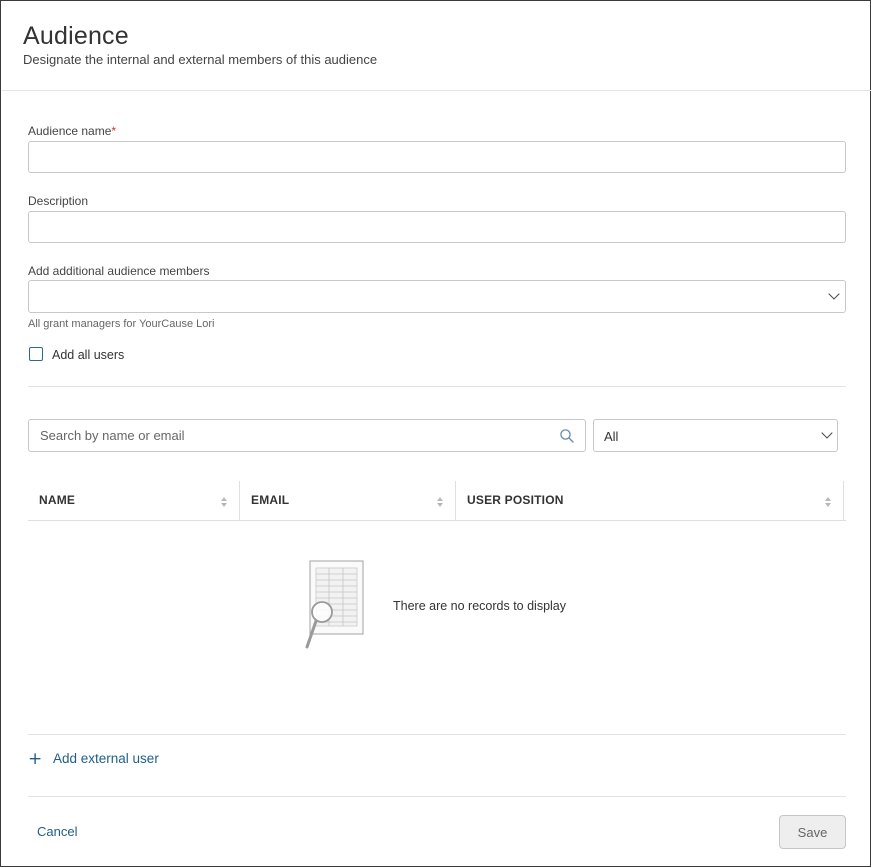 This screenshot has width=871, height=867. What do you see at coordinates (437, 157) in the screenshot?
I see `audience-name-input` at bounding box center [437, 157].